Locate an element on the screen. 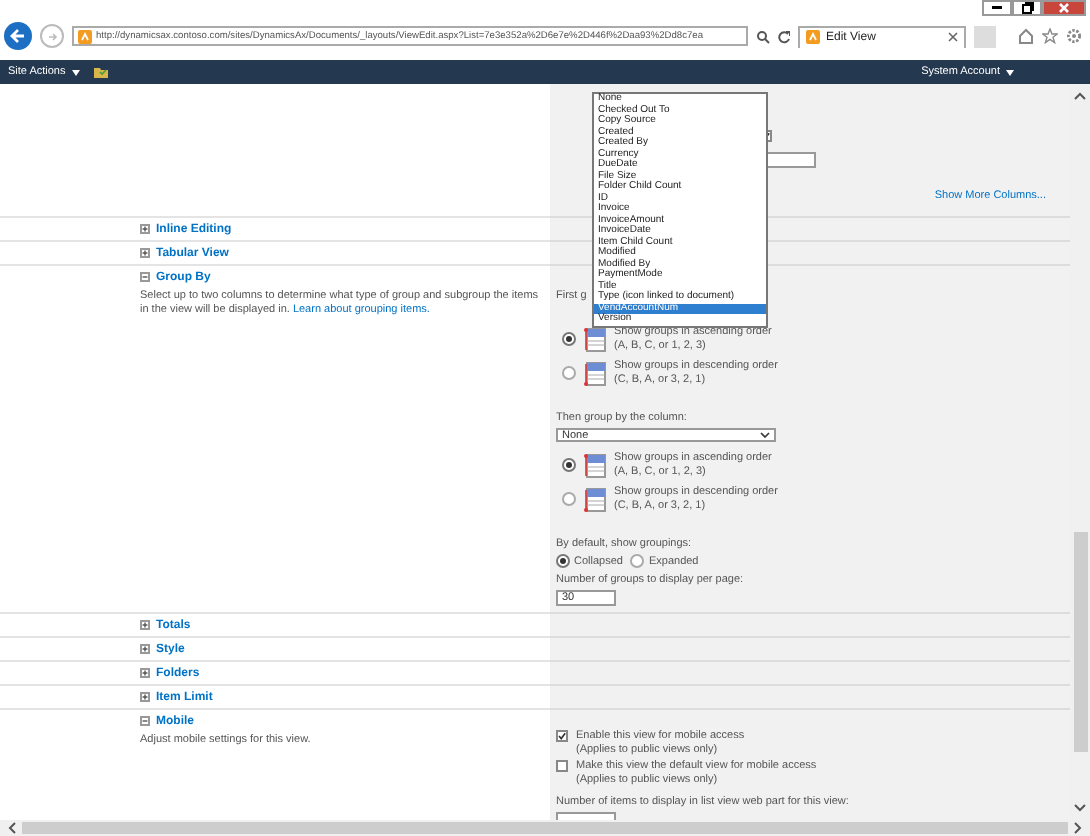  star-icon is located at coordinates (1050, 36).